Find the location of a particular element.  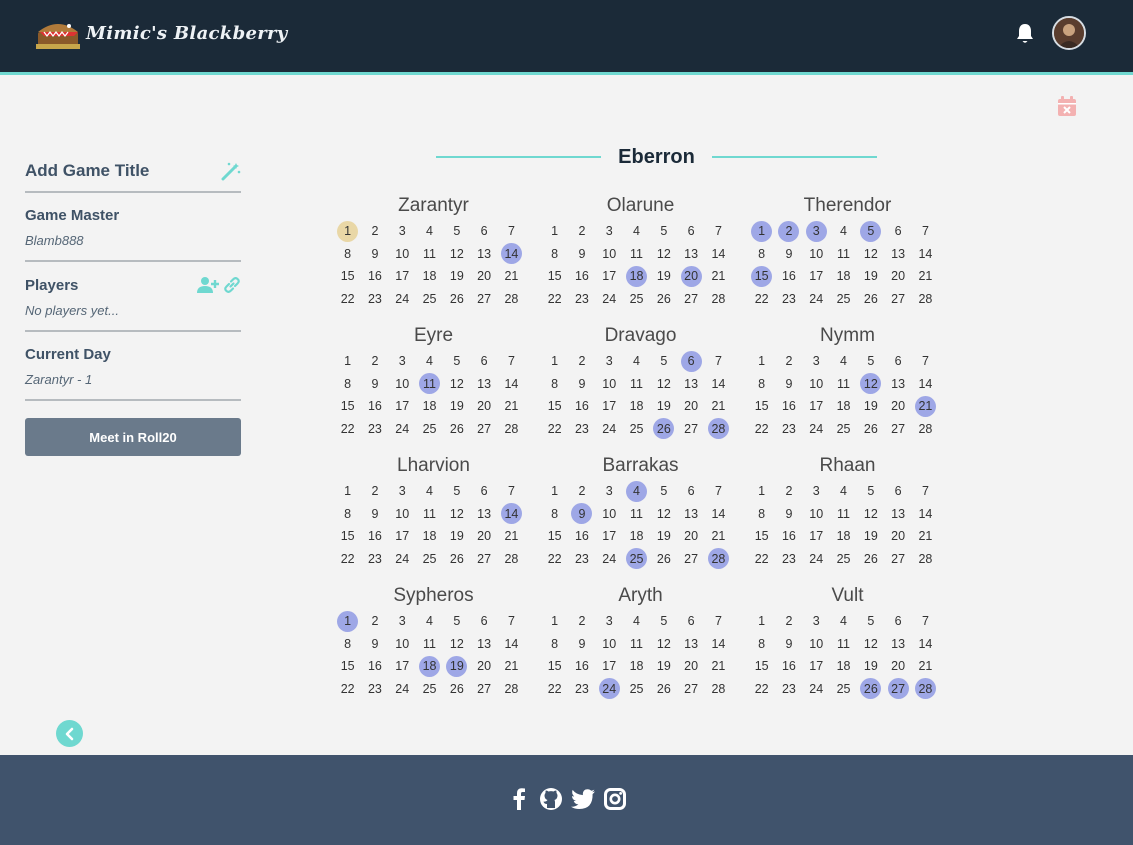

game-title: Add Game Title is located at coordinates (87, 171).